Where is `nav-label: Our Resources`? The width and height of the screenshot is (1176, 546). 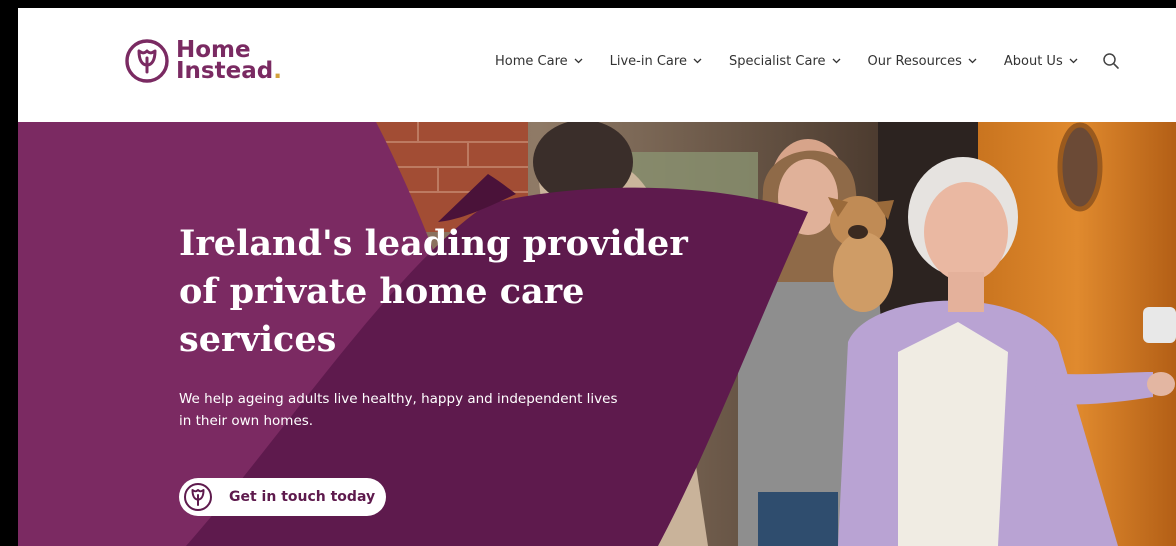 nav-label: Our Resources is located at coordinates (914, 61).